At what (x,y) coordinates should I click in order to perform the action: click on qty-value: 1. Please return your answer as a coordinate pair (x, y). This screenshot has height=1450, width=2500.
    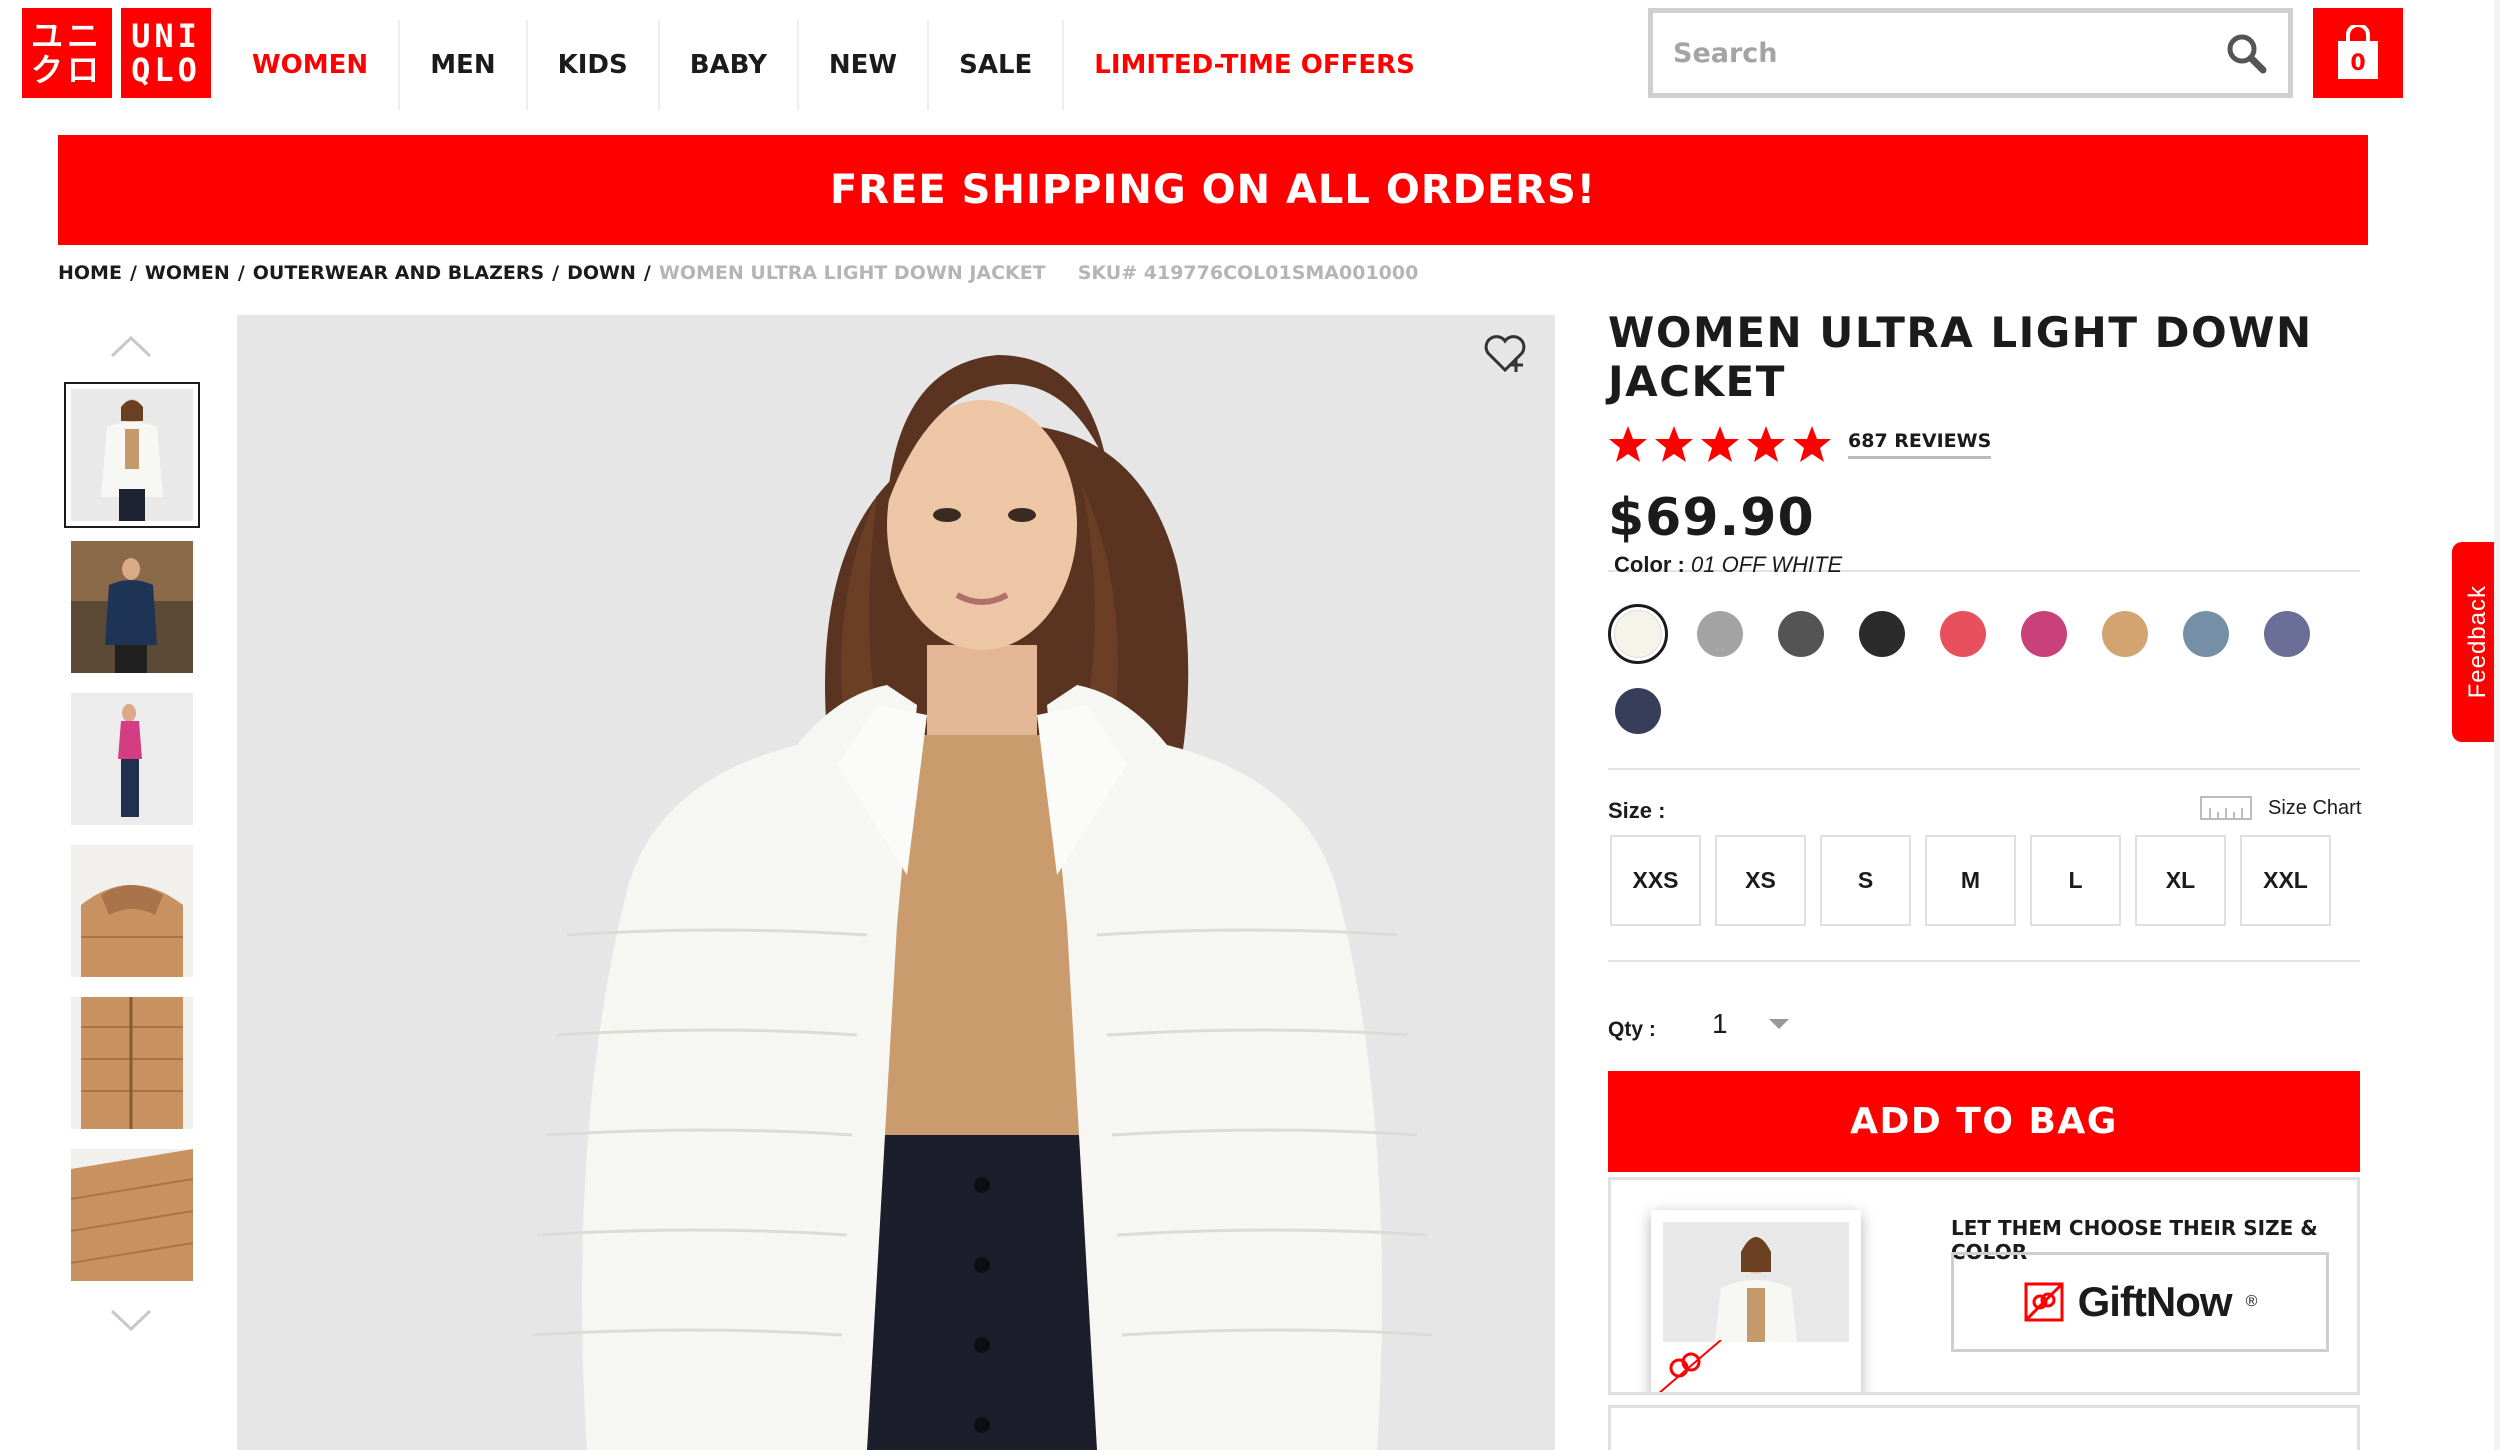
    Looking at the image, I should click on (1720, 1023).